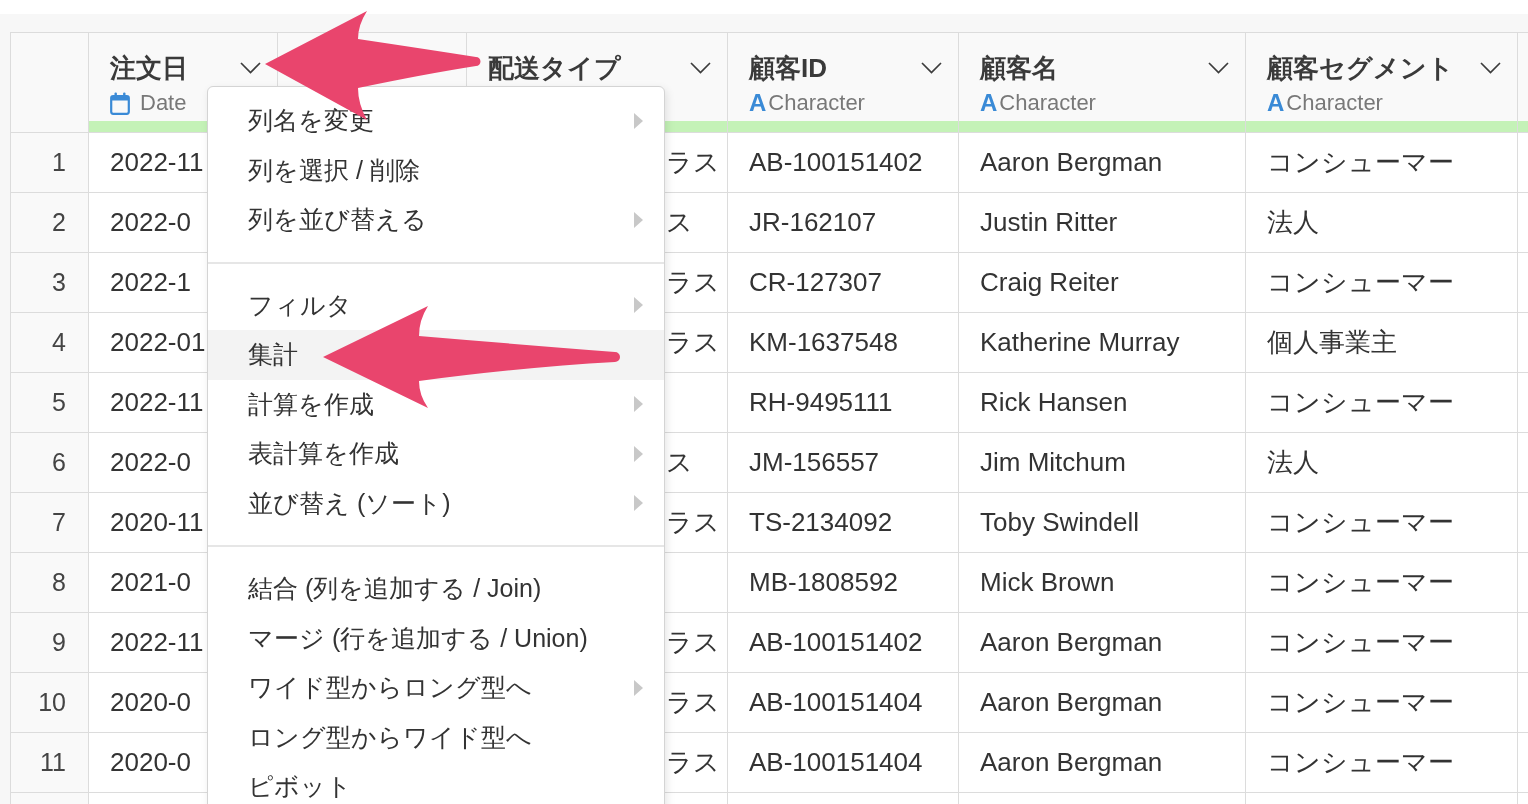 The height and width of the screenshot is (804, 1528). What do you see at coordinates (1080, 342) in the screenshot?
I see `customer-name: Katherine Murray` at bounding box center [1080, 342].